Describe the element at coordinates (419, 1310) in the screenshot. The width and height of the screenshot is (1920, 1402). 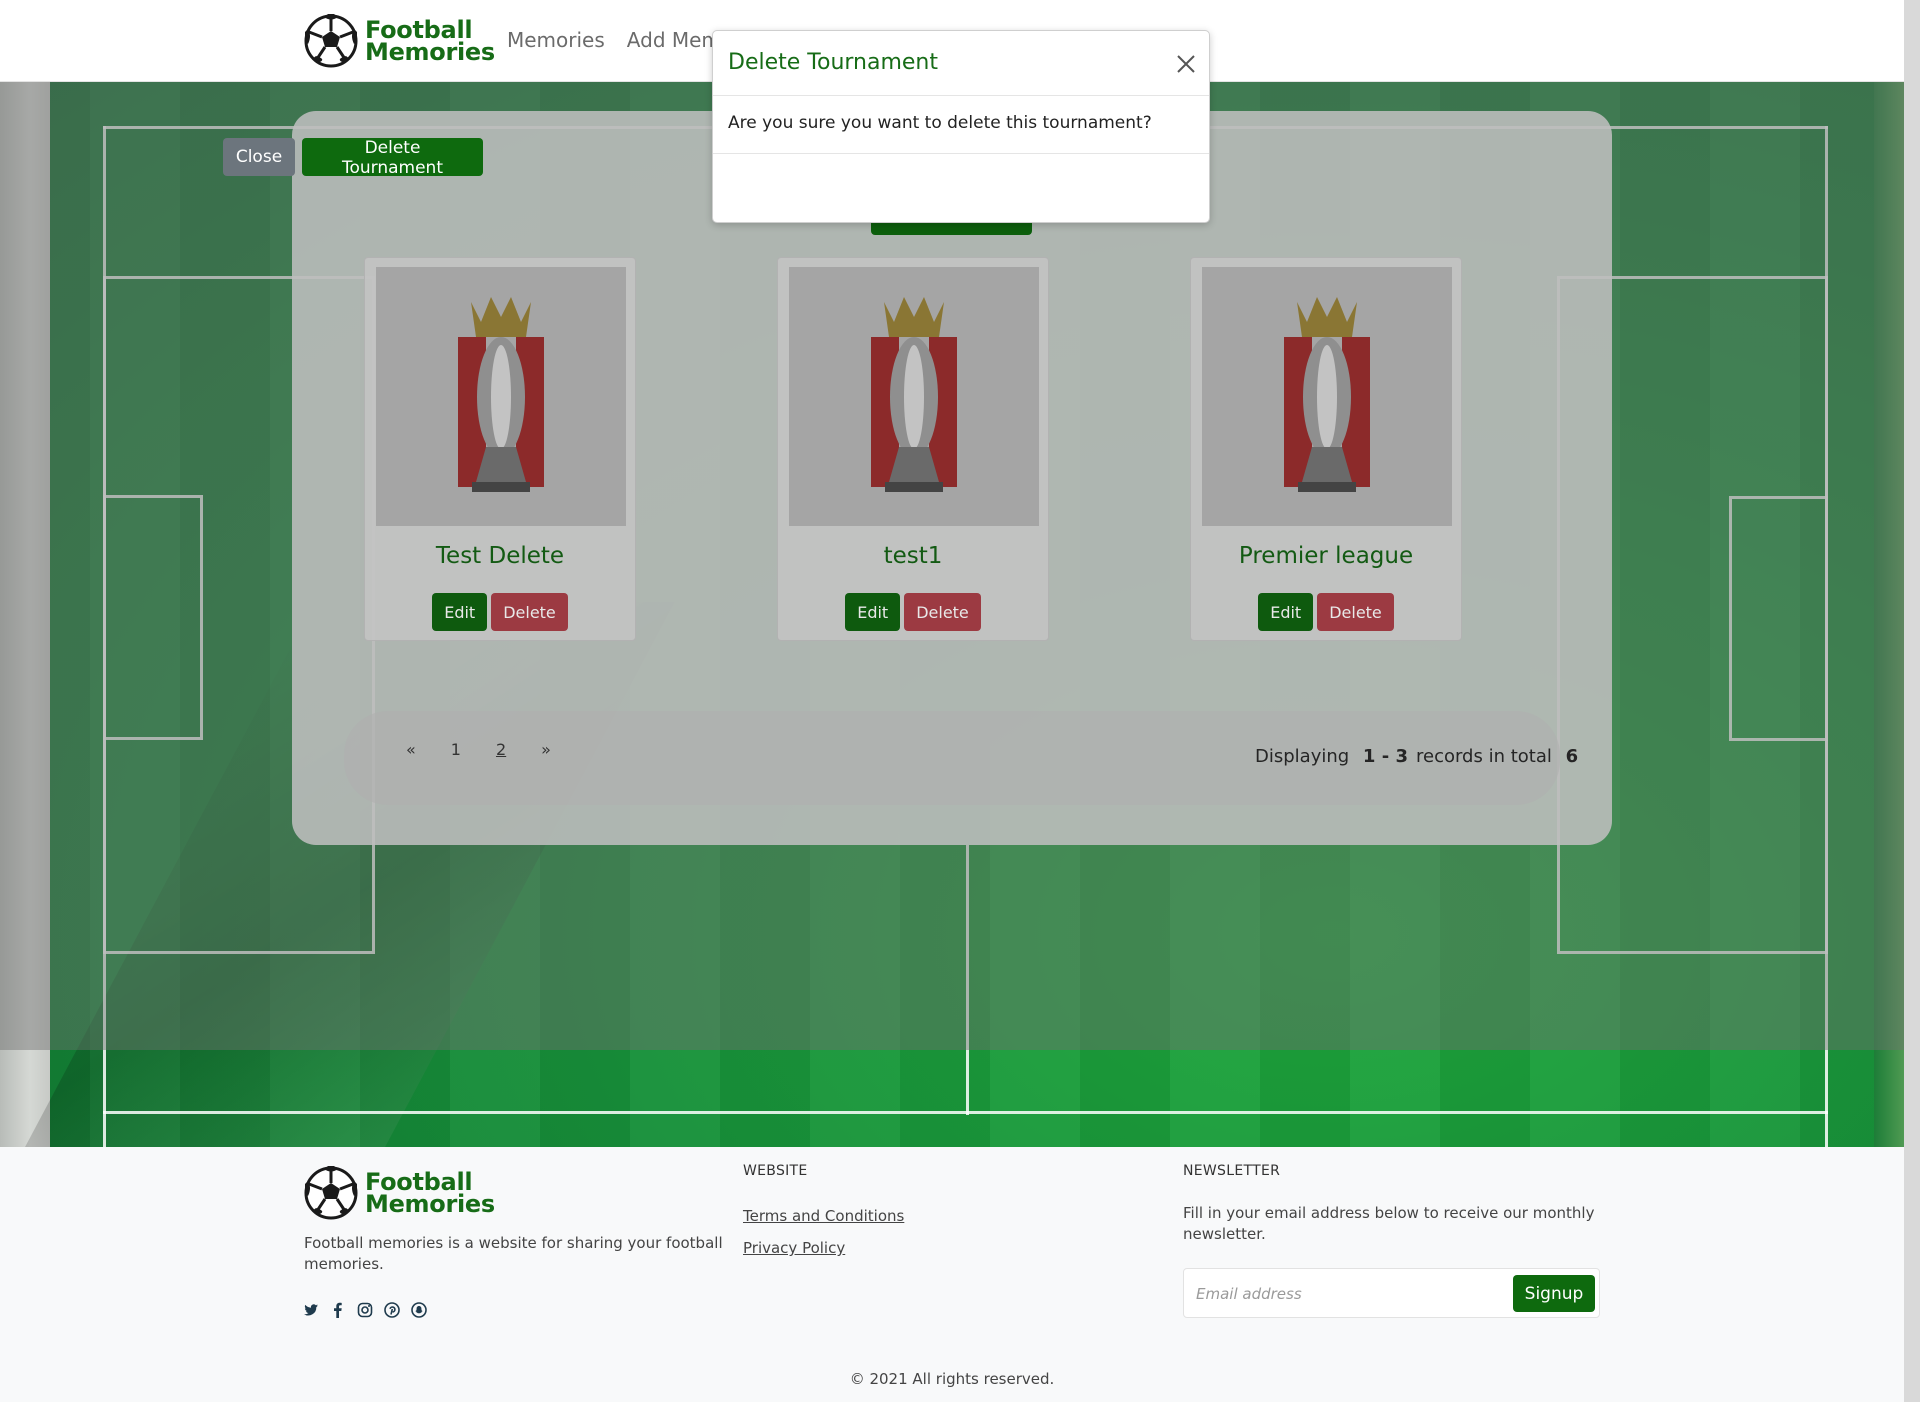
I see `snapchat-icon` at that location.